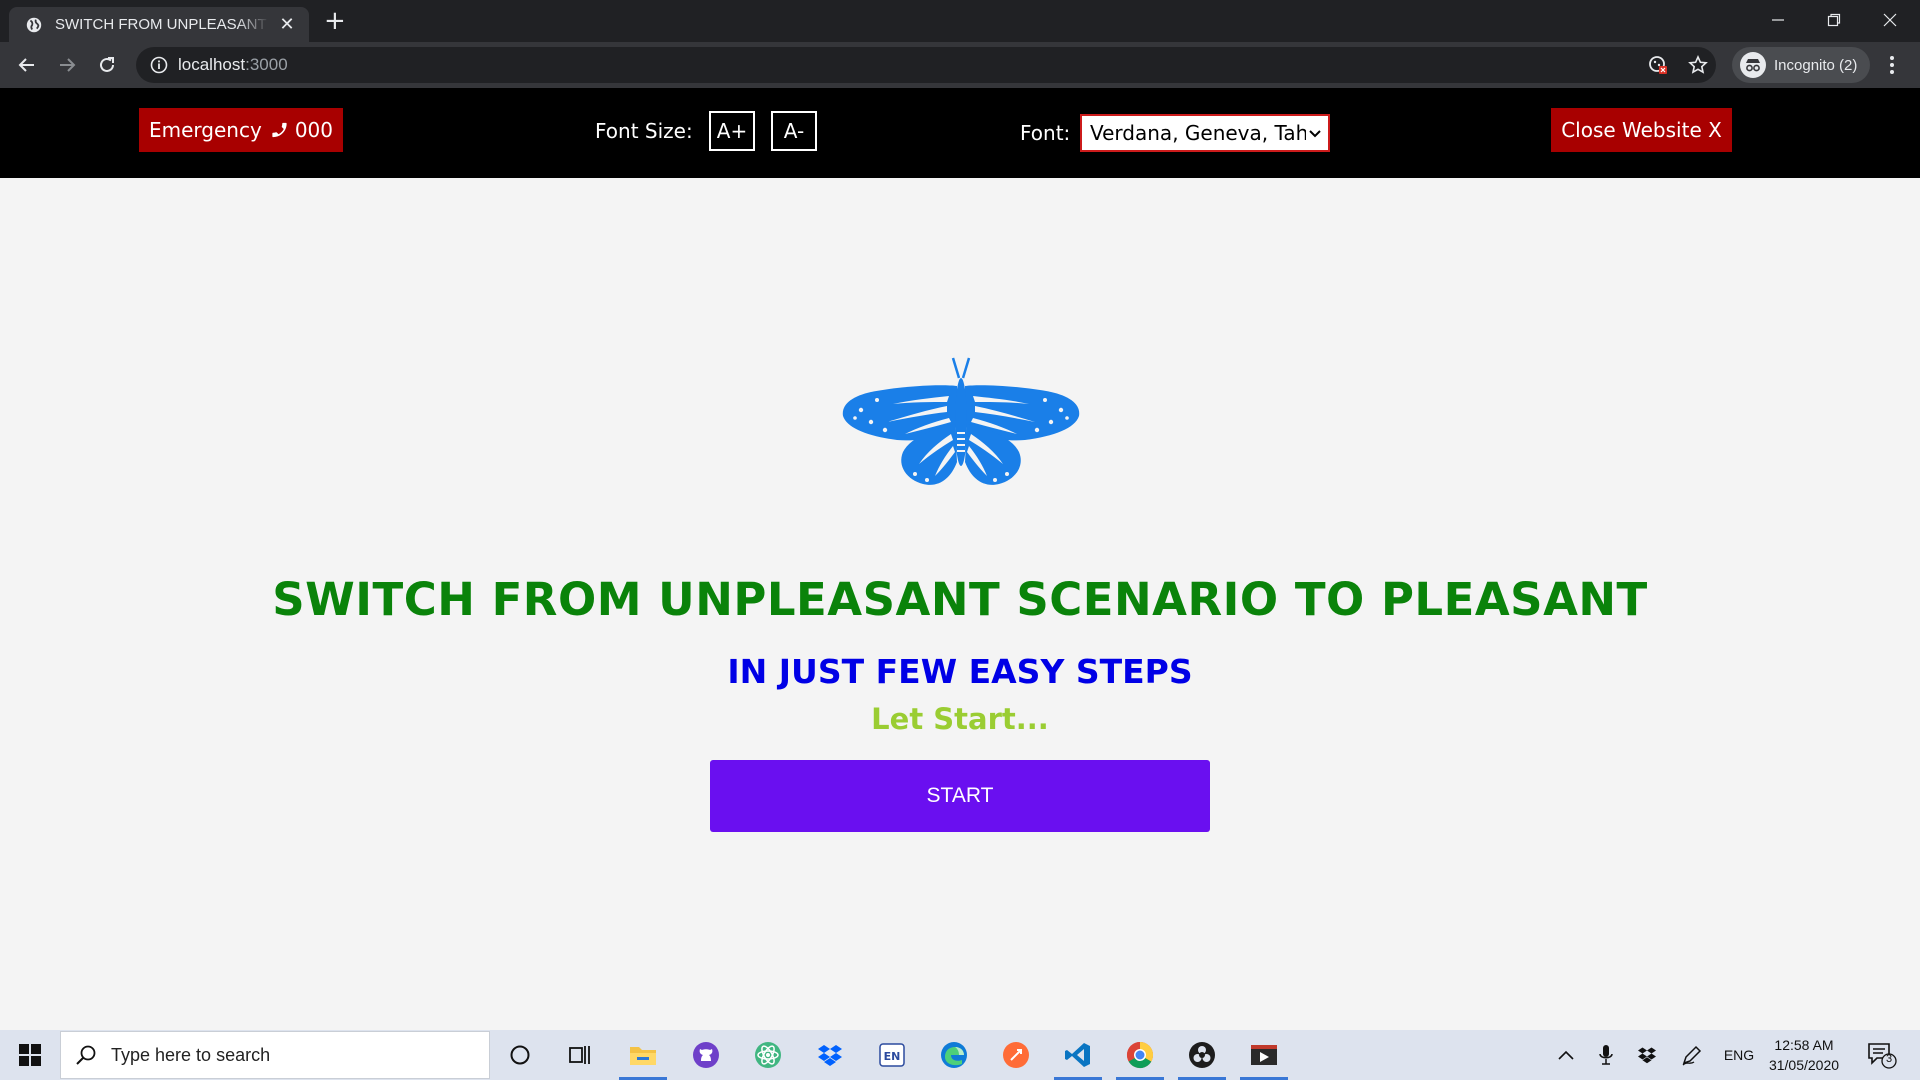  I want to click on pen-workspace-icon, so click(1692, 1055).